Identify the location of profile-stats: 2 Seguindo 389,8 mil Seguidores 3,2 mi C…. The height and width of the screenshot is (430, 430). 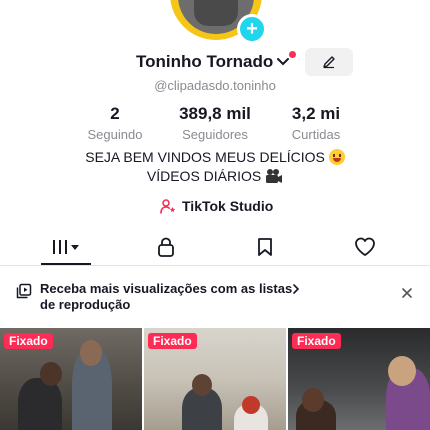
(215, 124).